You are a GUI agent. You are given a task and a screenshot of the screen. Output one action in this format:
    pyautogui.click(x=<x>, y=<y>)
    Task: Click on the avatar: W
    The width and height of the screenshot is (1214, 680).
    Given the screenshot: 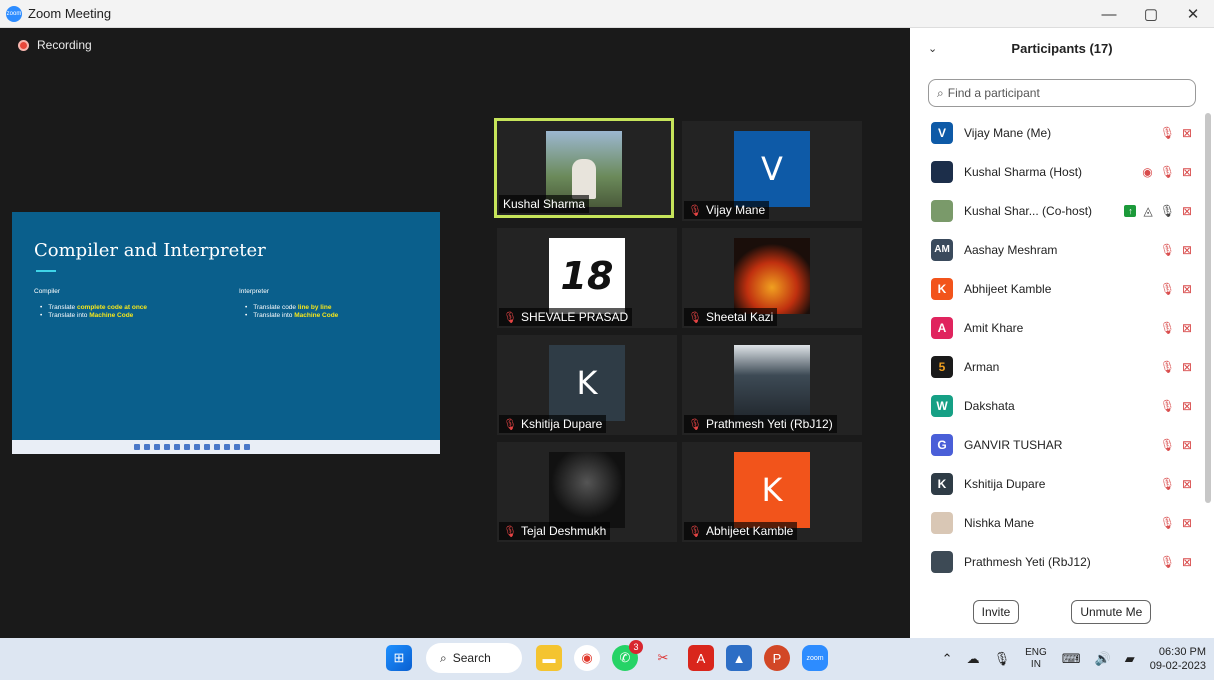 What is the action you would take?
    pyautogui.click(x=942, y=405)
    